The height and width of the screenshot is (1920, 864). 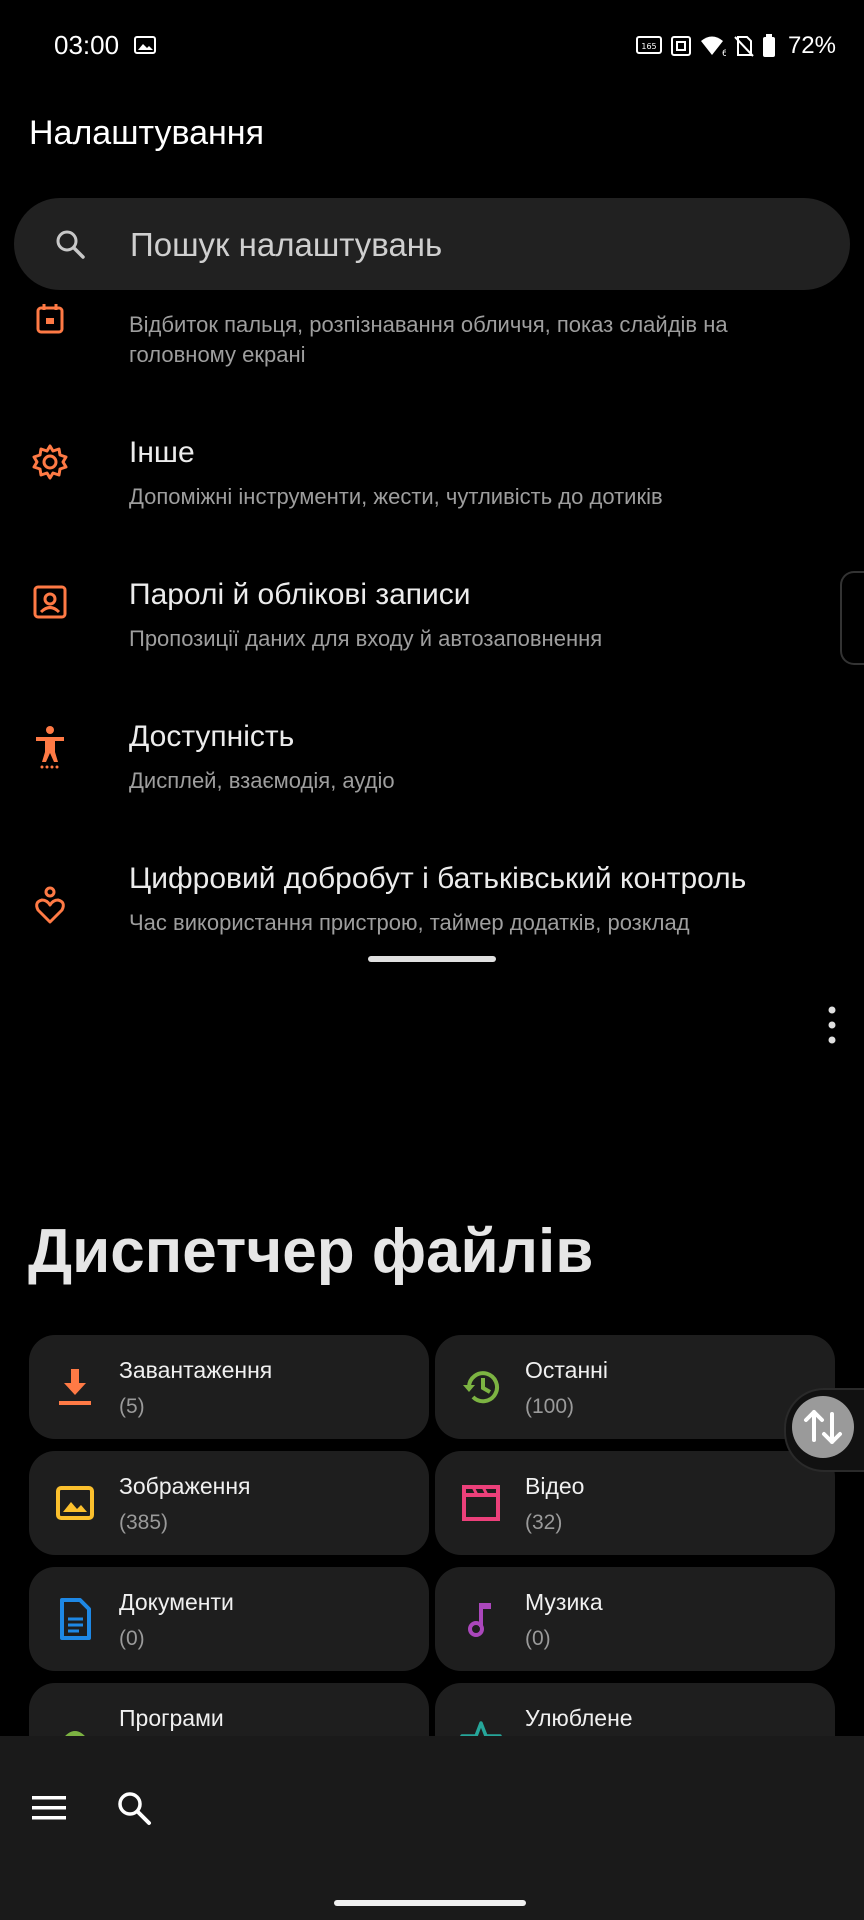 What do you see at coordinates (50, 602) in the screenshot?
I see `account-box-icon` at bounding box center [50, 602].